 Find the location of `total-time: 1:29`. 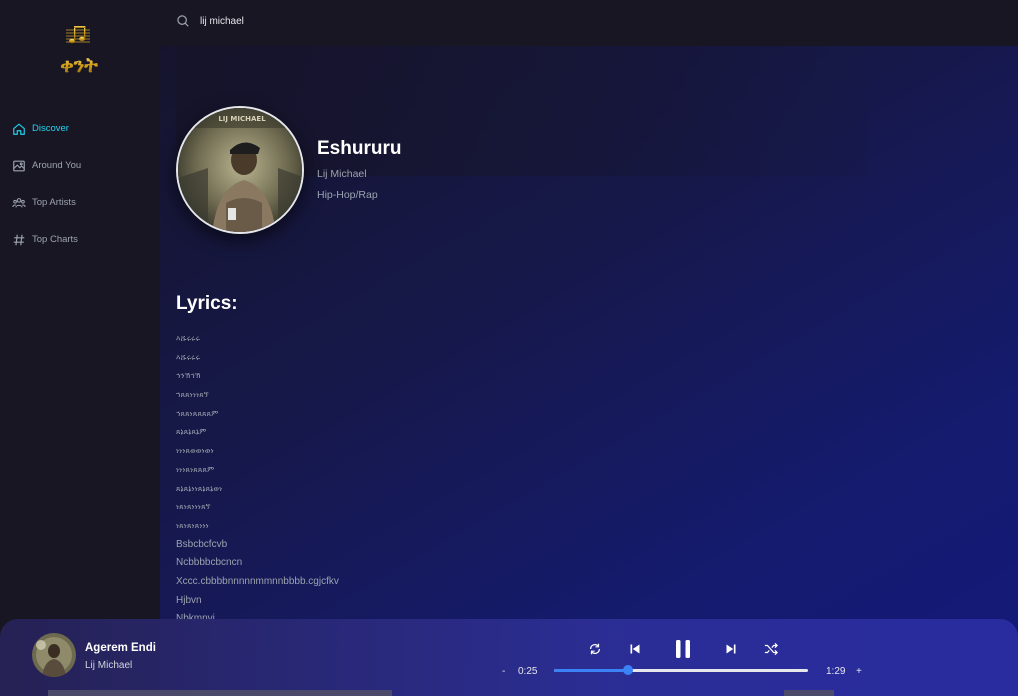

total-time: 1:29 is located at coordinates (836, 671).